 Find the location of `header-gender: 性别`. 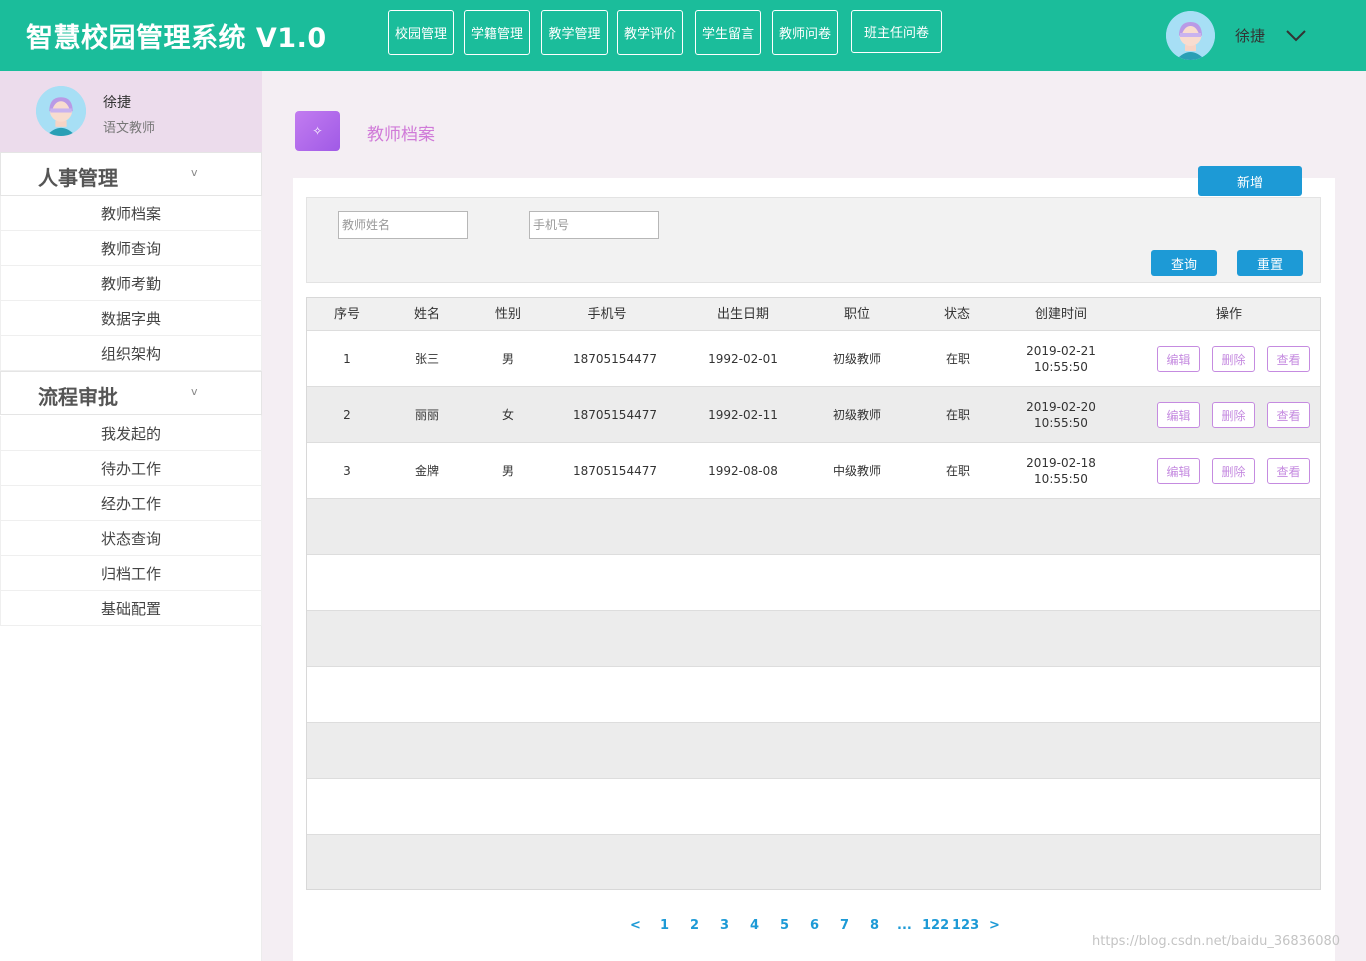

header-gender: 性别 is located at coordinates (507, 314).